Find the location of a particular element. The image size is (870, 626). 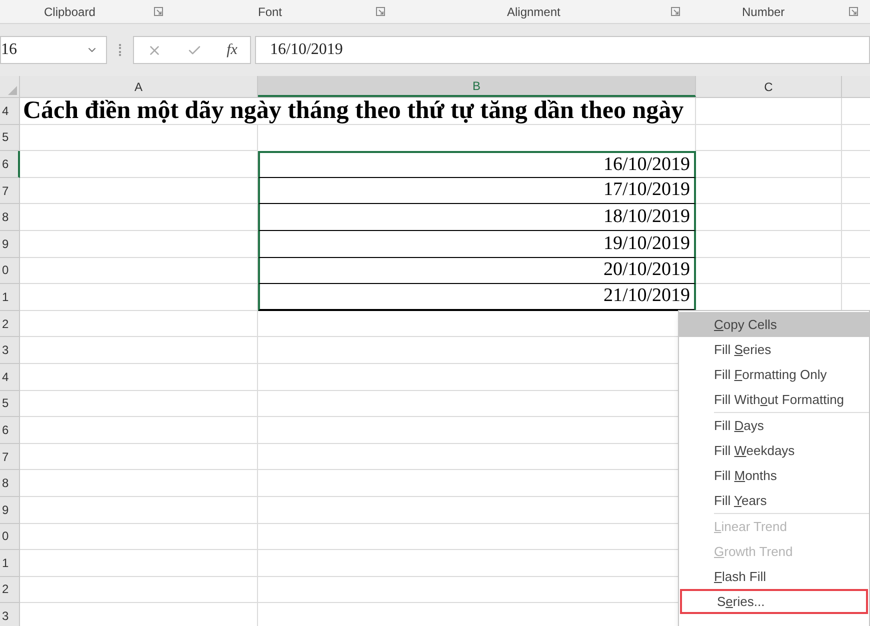

insert-function-button: fx is located at coordinates (232, 50).